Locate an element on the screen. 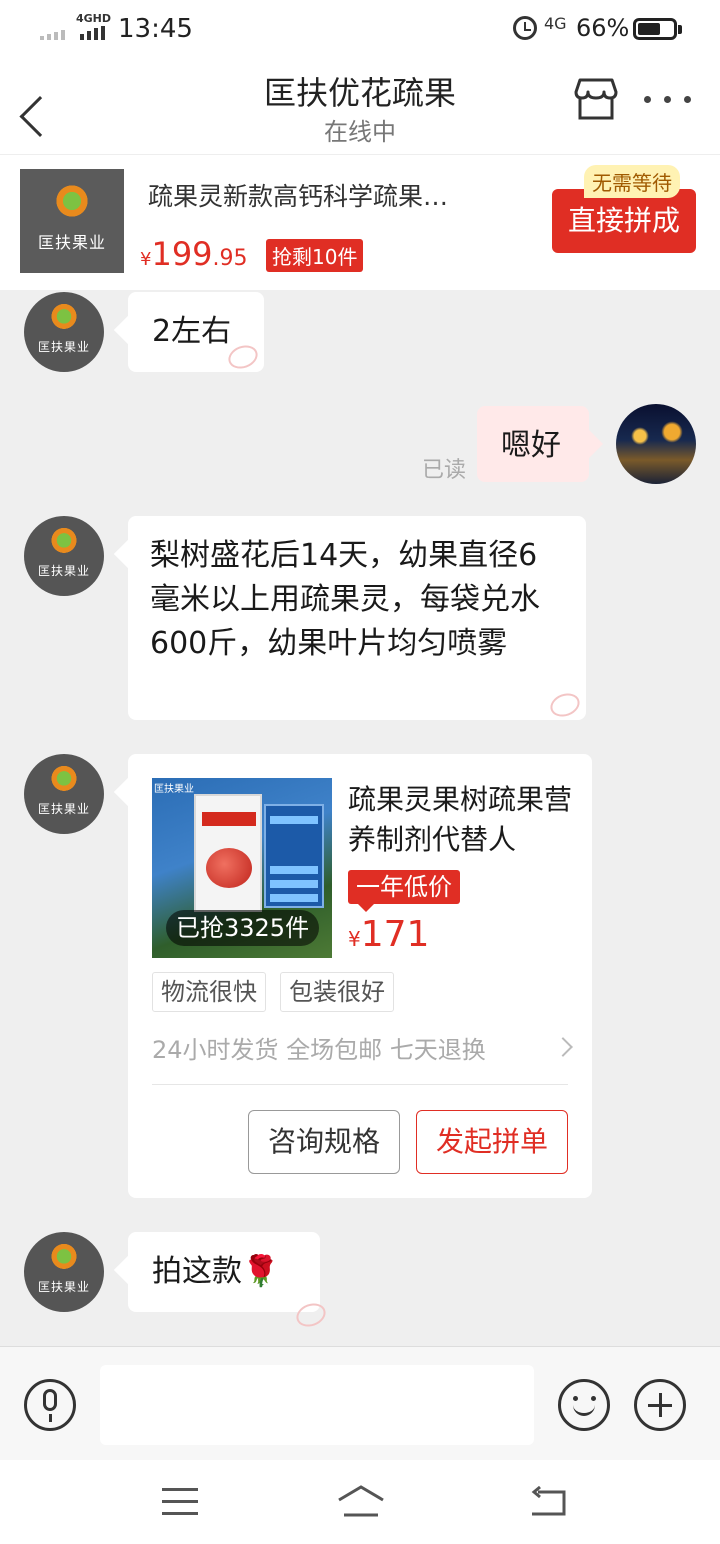  message-bubble: 拍这款🌹 is located at coordinates (228, 1281).